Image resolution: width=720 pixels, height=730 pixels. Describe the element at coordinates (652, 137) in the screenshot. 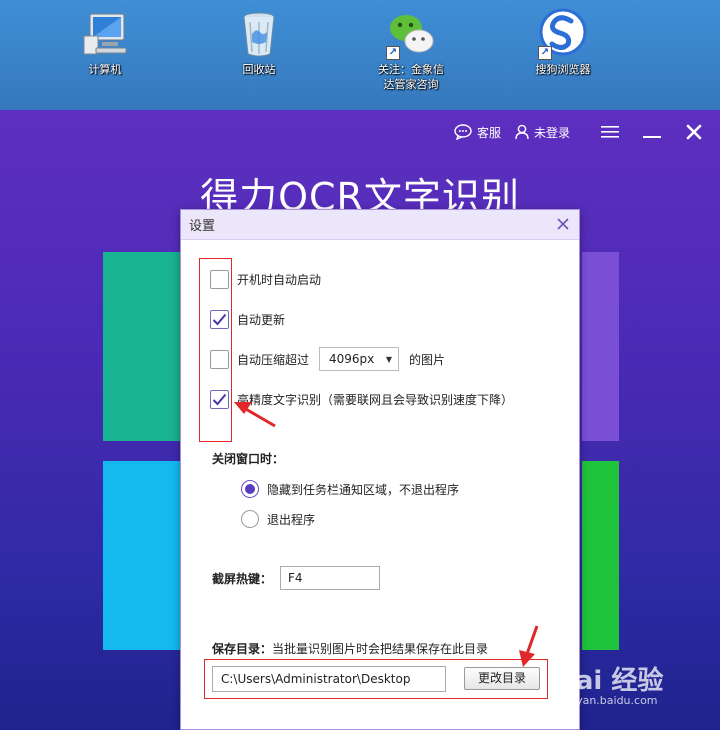

I see `minimize-icon` at that location.